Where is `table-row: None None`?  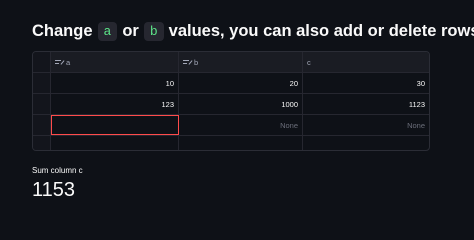 table-row: None None is located at coordinates (231, 125).